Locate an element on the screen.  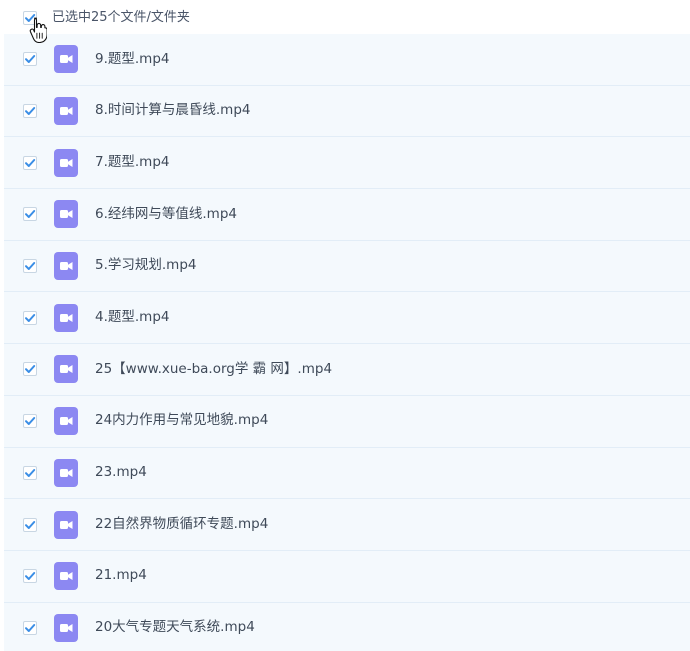
file-row: 8.时间计算与晨昏线.mp4 is located at coordinates (347, 111).